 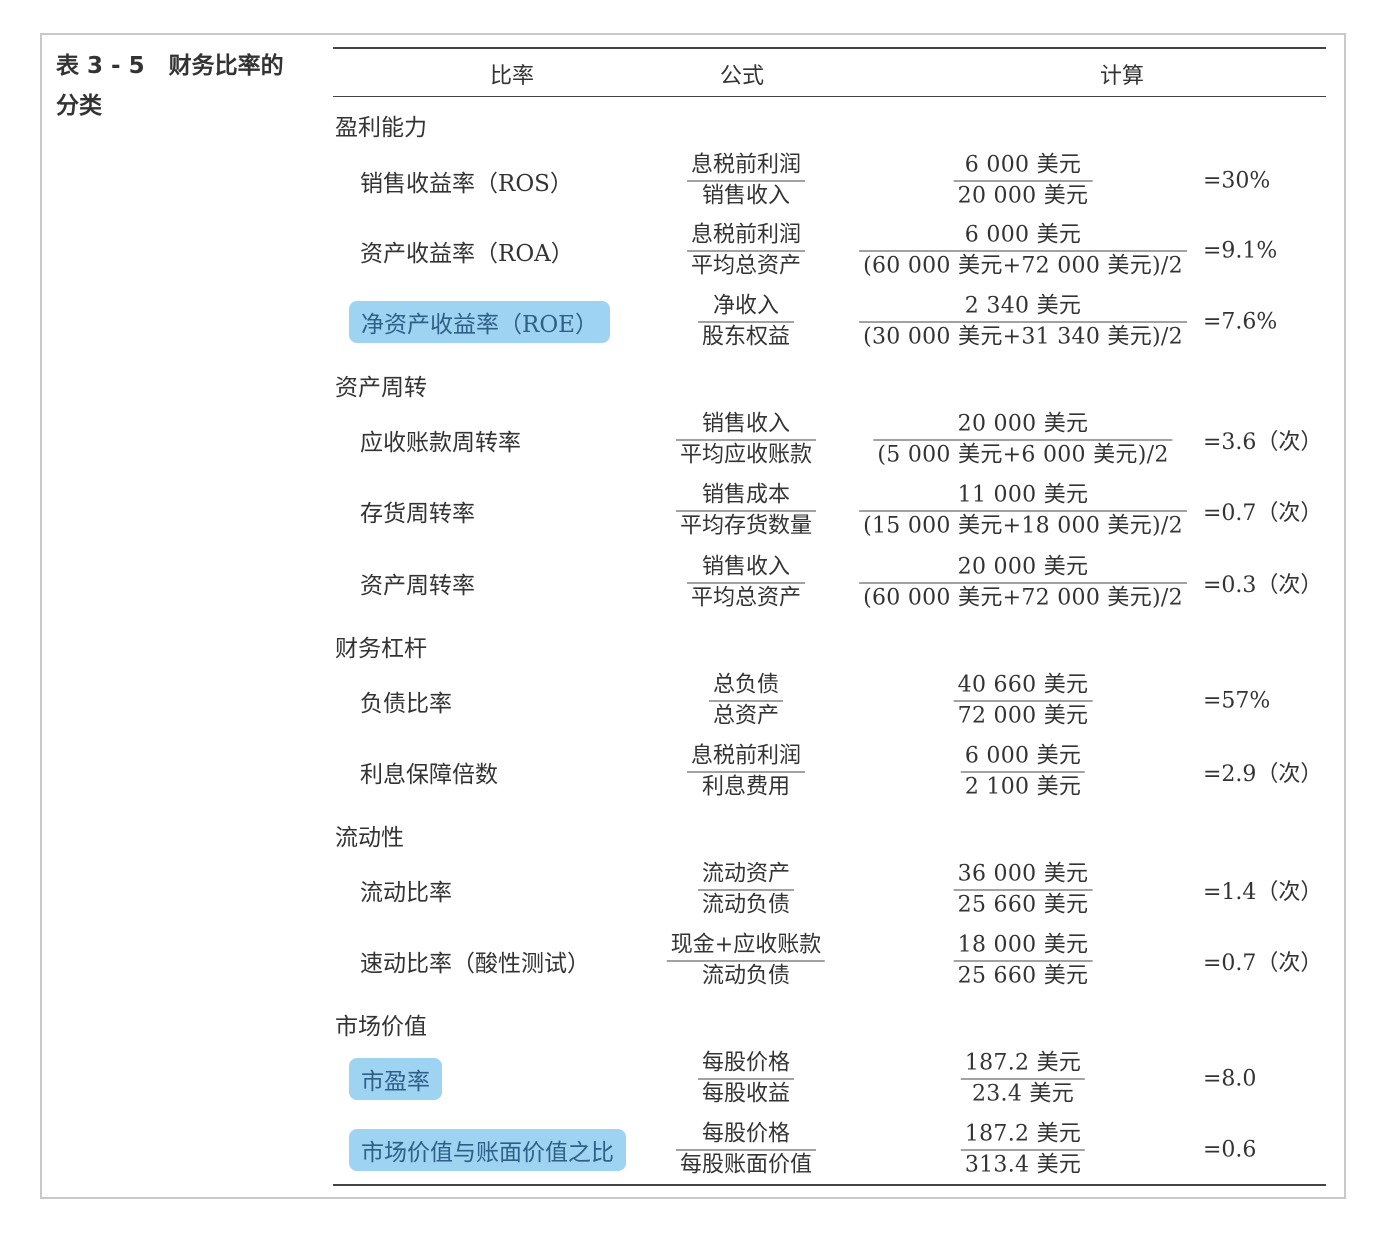 What do you see at coordinates (79, 106) in the screenshot?
I see `caption-title-line2: 分类` at bounding box center [79, 106].